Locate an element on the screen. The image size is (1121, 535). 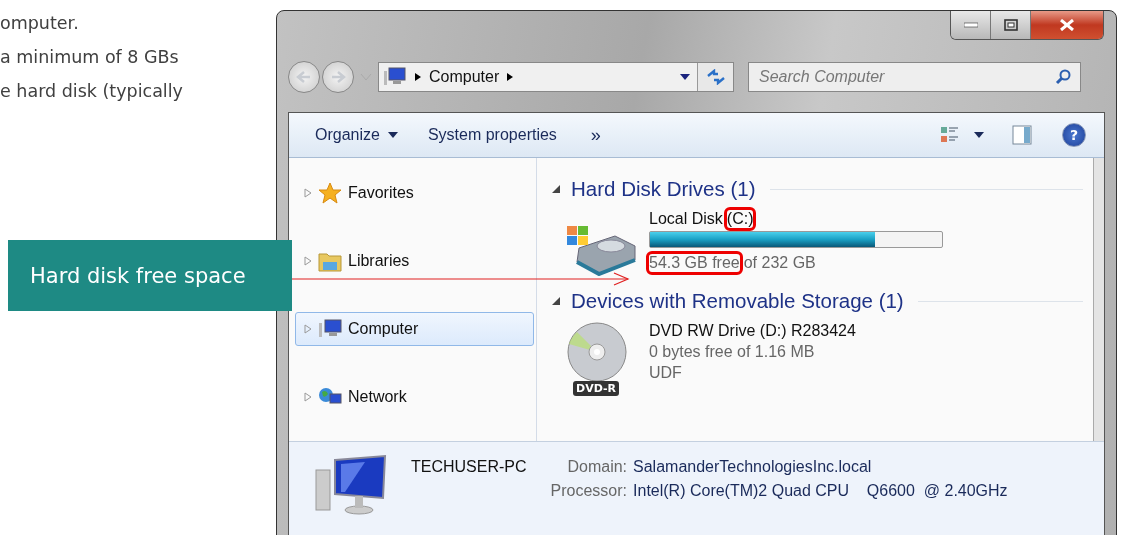
document-text: e hard disk (typically is located at coordinates (92, 91).